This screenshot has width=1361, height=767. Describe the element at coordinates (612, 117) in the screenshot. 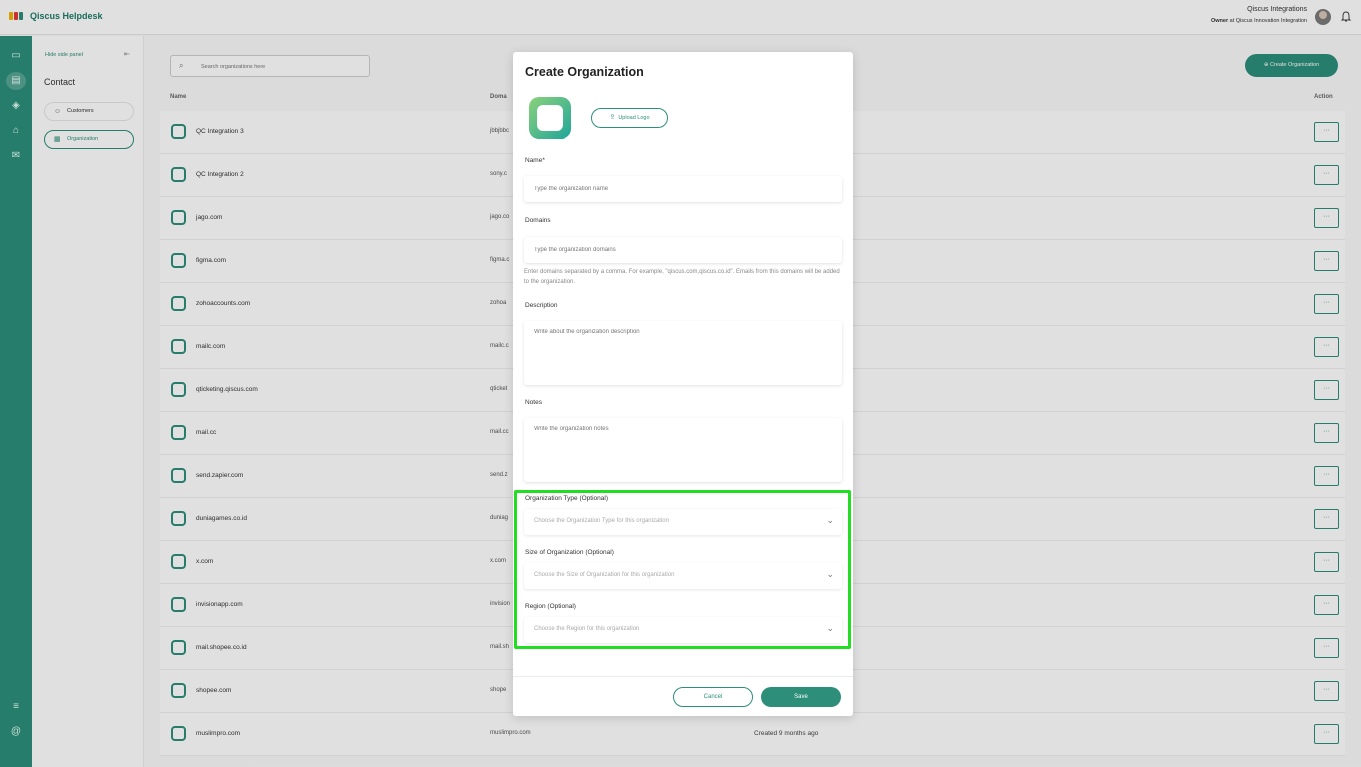

I see `upload-icon: ⇪` at that location.